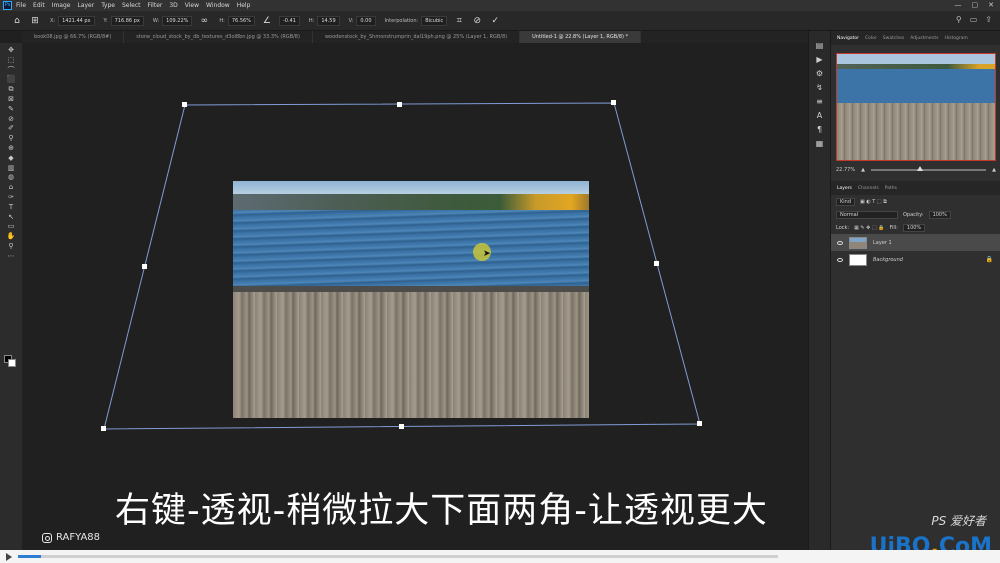 The width and height of the screenshot is (1000, 563). Describe the element at coordinates (894, 38) in the screenshot. I see `tab-swatches: Swatches` at that location.